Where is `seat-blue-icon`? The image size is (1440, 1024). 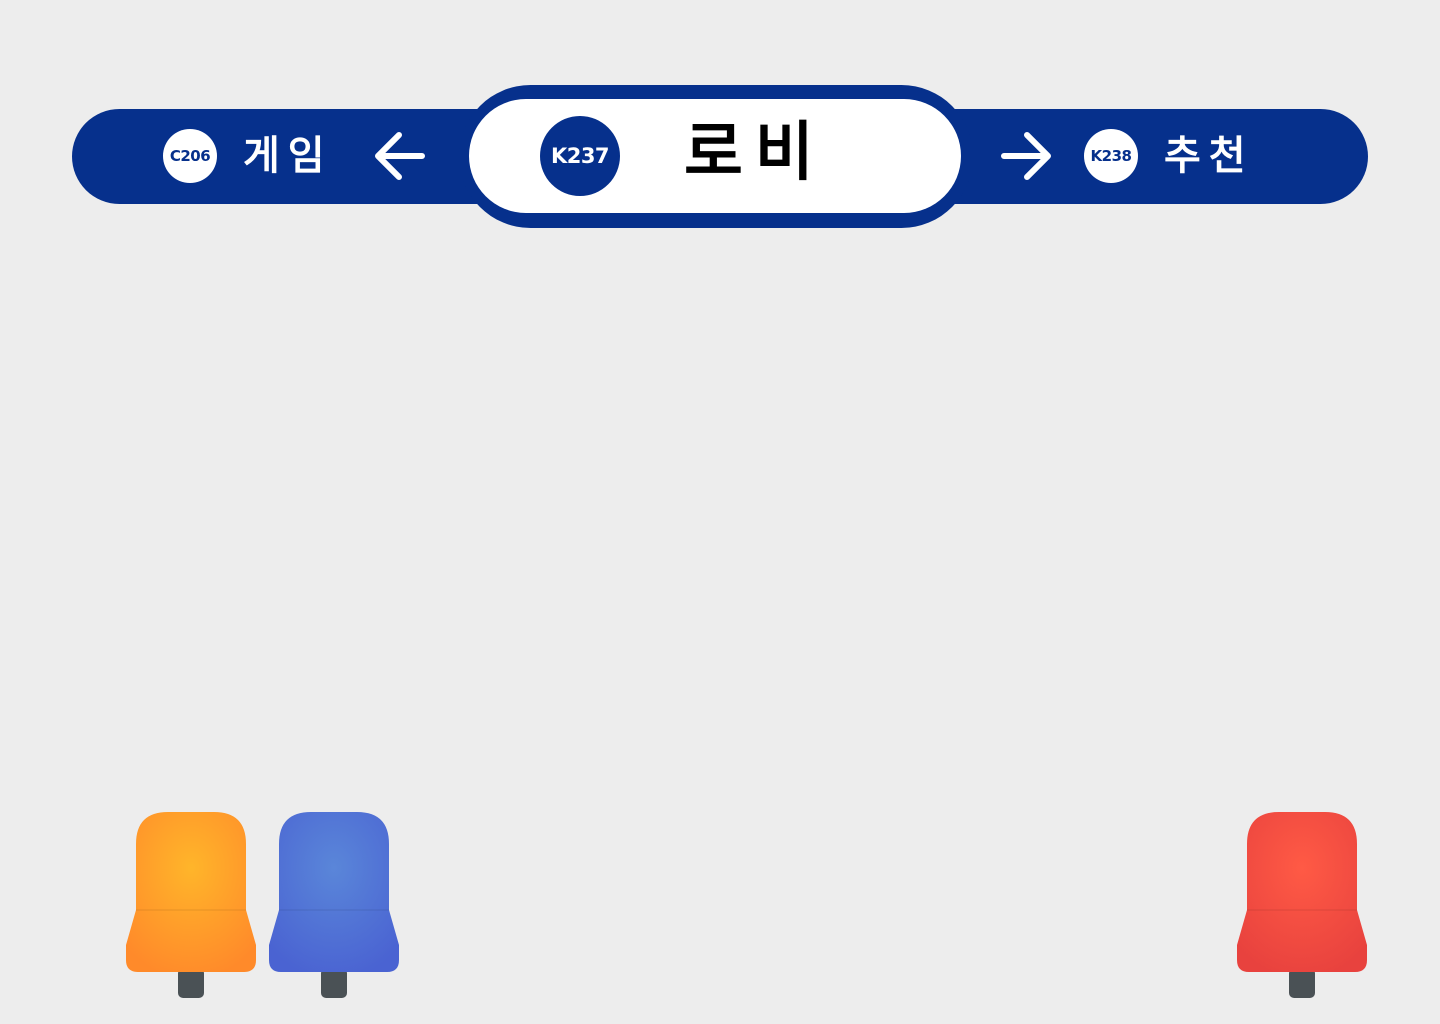
seat-blue-icon is located at coordinates (334, 905).